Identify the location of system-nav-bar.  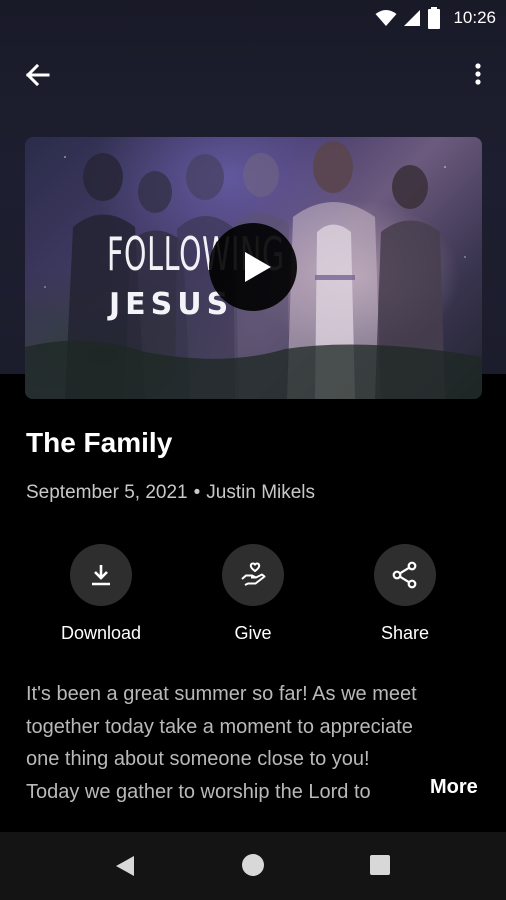
(253, 866).